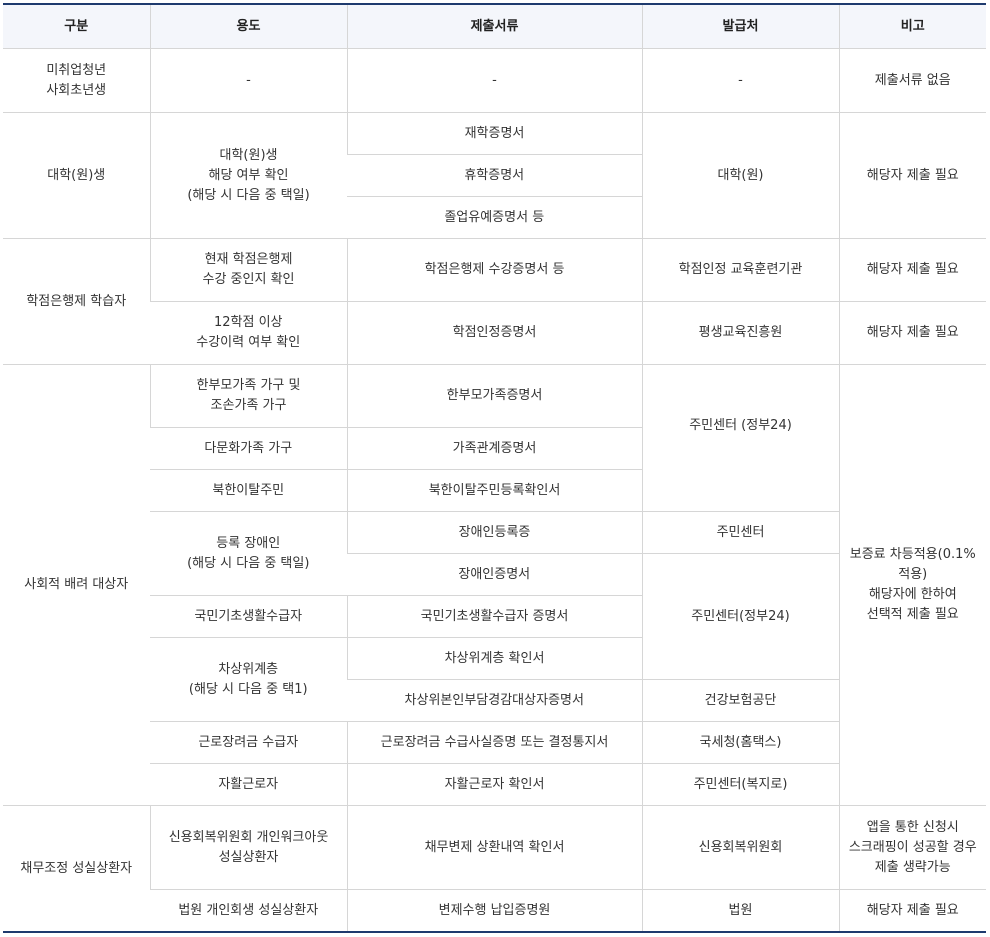  I want to click on purpose-cell: 차상위계층 (해당 시 다음 중 택1), so click(248, 679).